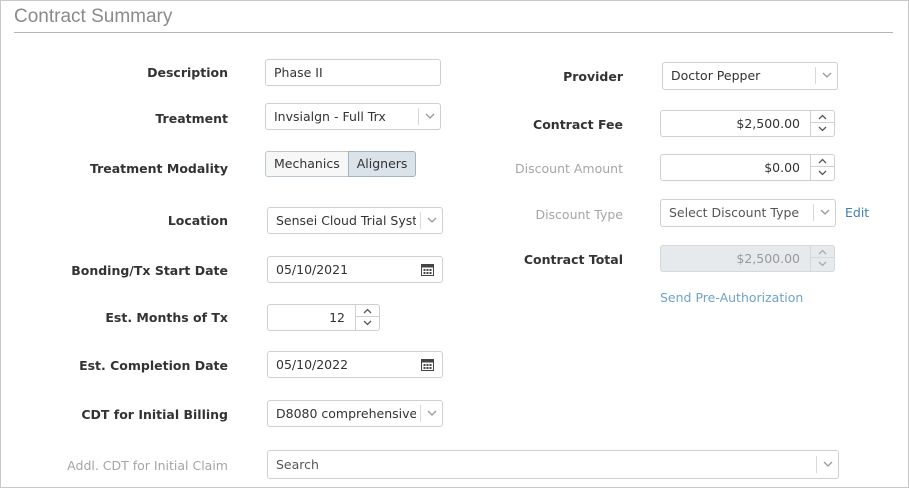  I want to click on addl-cdt-search-placeholder: Search, so click(297, 464).